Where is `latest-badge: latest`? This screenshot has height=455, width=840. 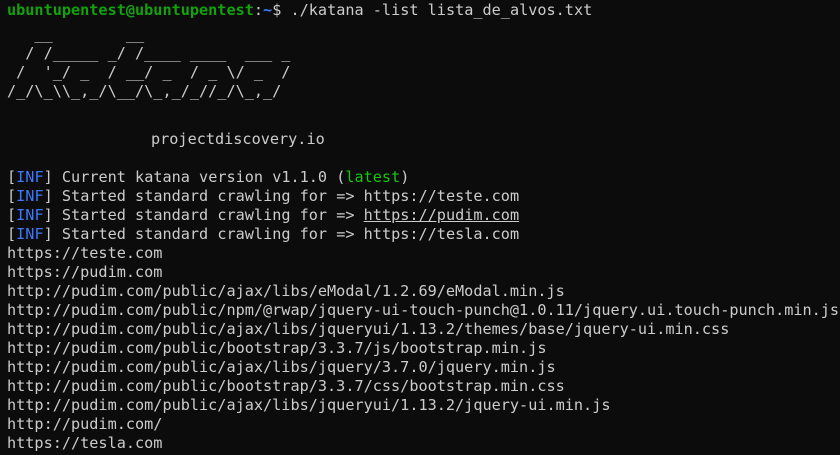
latest-badge: latest is located at coordinates (373, 177).